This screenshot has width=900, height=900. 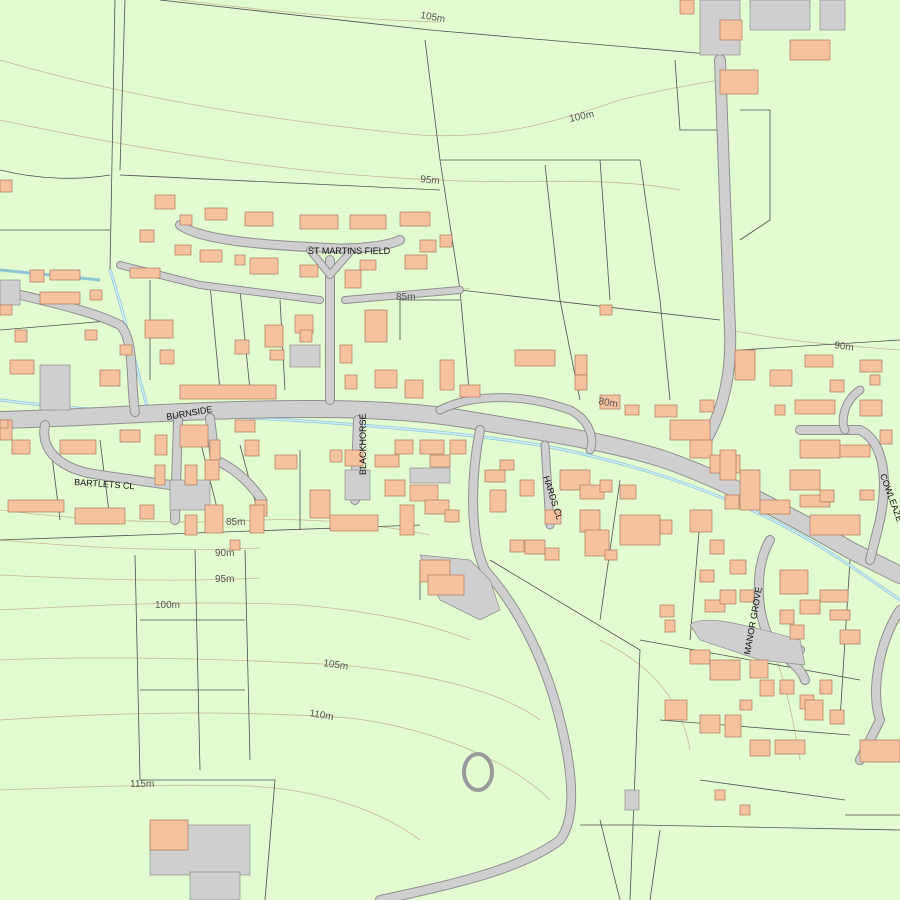 I want to click on contour-label-85m-left: 85m, so click(x=235, y=522).